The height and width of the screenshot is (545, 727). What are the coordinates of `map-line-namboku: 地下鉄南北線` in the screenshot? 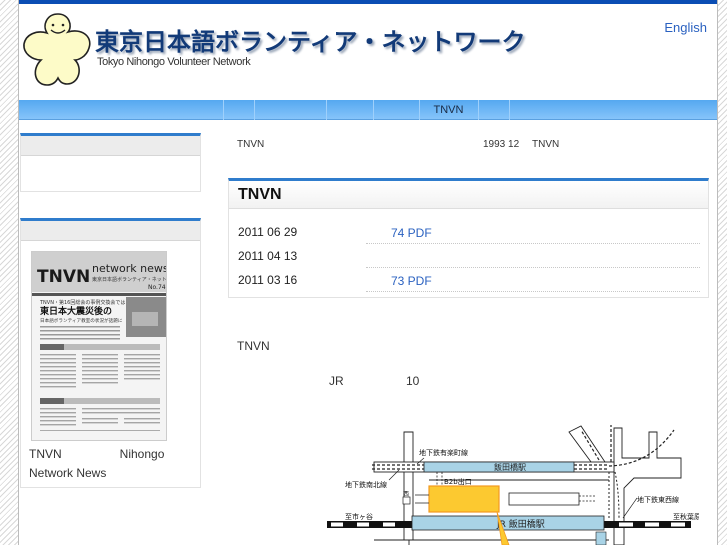 It's located at (366, 484).